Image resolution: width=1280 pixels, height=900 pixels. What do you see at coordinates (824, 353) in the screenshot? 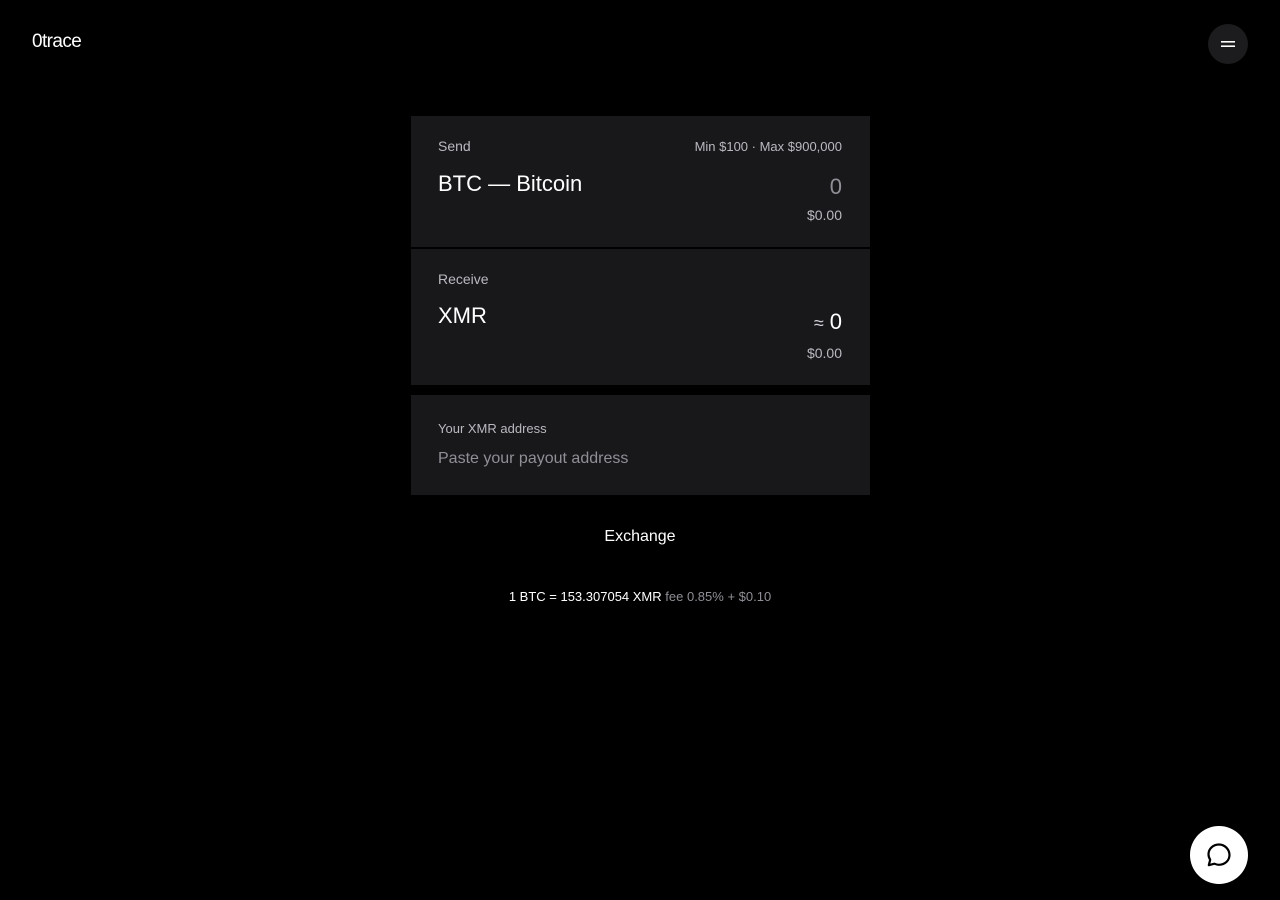
I see `receive-usd-value: $0.00` at bounding box center [824, 353].